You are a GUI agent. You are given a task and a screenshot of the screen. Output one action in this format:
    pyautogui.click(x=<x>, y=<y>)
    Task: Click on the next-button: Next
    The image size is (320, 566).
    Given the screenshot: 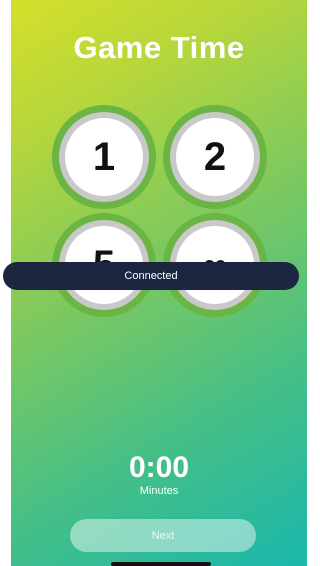 What is the action you would take?
    pyautogui.click(x=163, y=535)
    